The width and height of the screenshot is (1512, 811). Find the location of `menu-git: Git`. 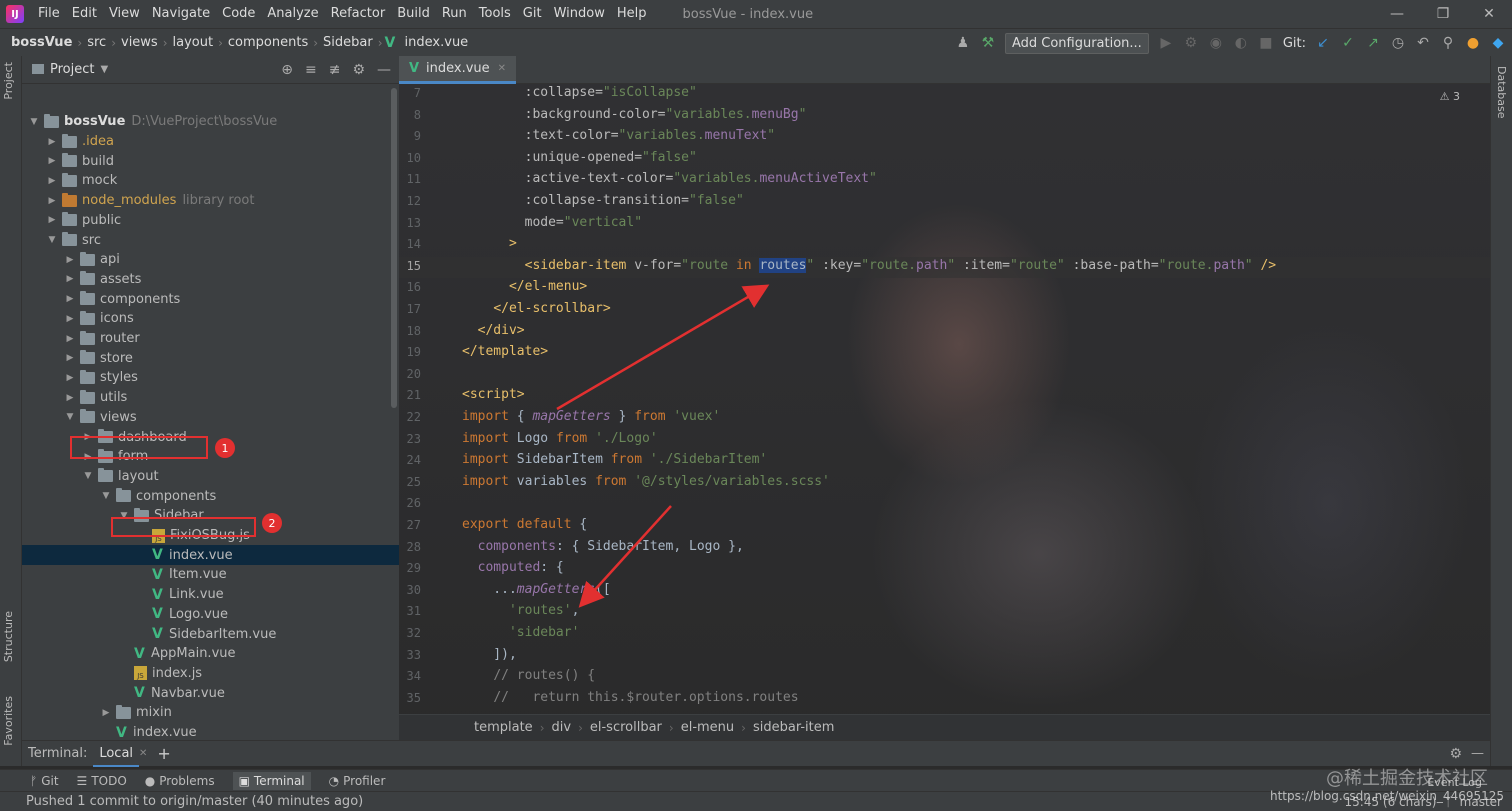

menu-git: Git is located at coordinates (532, 14).